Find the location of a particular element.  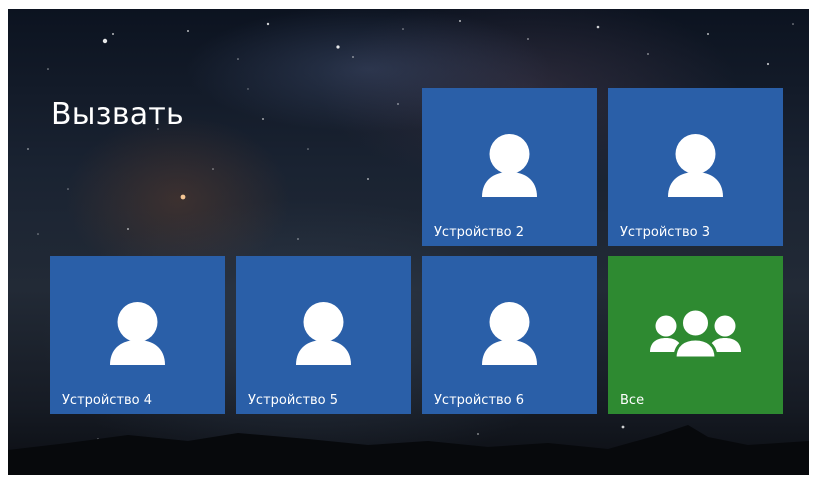

device-tile-label: Устройство 5 is located at coordinates (293, 400).